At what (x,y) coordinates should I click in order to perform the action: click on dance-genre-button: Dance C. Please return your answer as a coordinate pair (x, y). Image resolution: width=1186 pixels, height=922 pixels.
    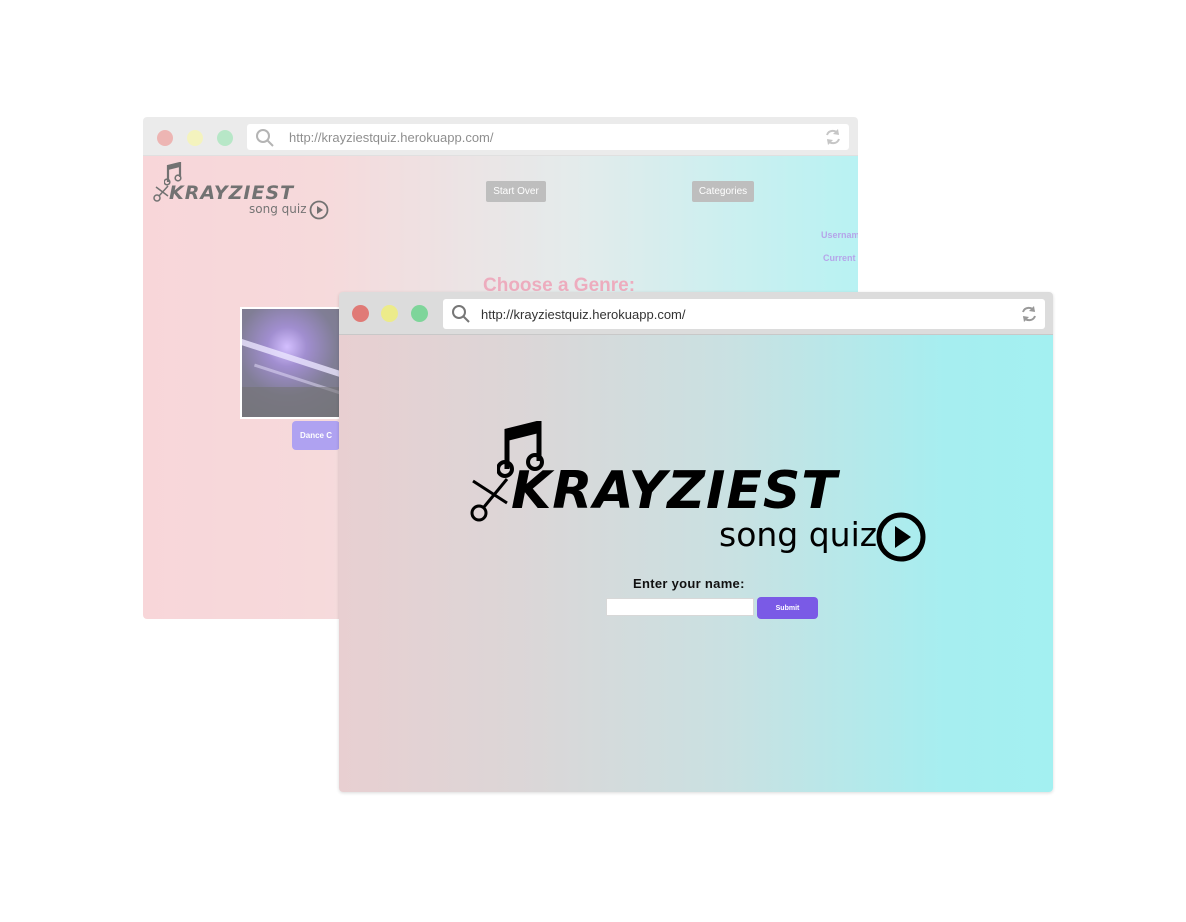
    Looking at the image, I should click on (316, 435).